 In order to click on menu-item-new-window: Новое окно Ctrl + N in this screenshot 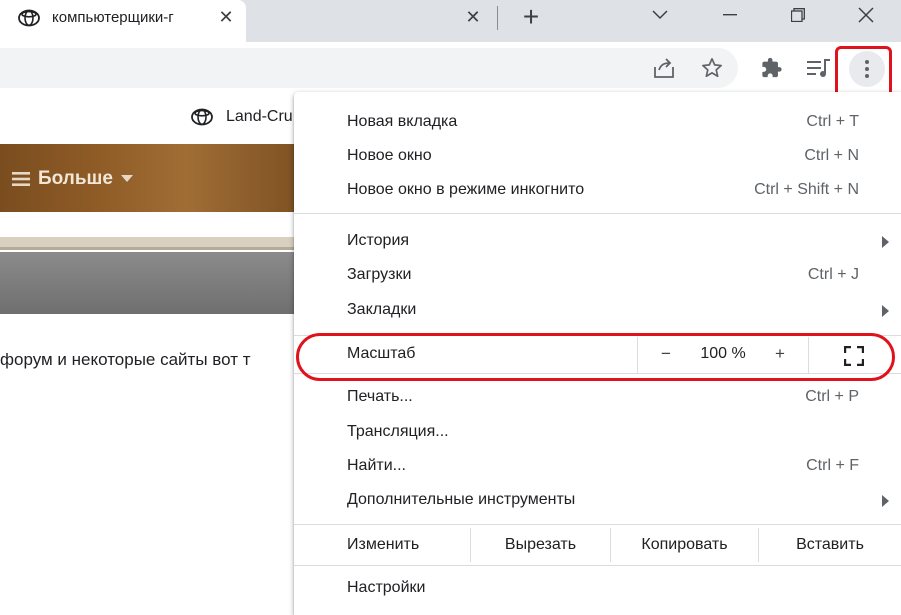, I will do `click(597, 156)`.